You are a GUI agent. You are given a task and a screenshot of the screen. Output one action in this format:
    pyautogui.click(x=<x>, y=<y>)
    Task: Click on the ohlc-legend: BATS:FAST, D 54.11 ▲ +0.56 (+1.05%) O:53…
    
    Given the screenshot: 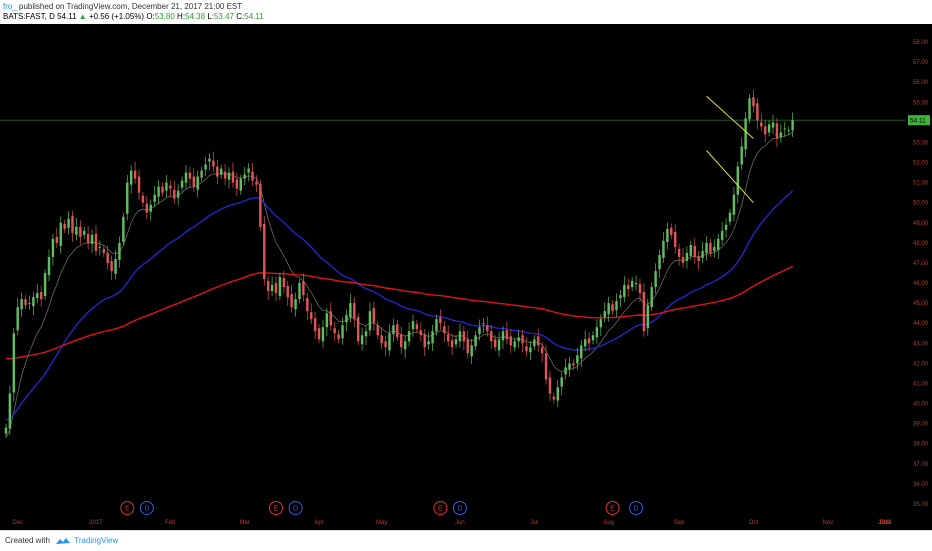 What is the action you would take?
    pyautogui.click(x=133, y=16)
    